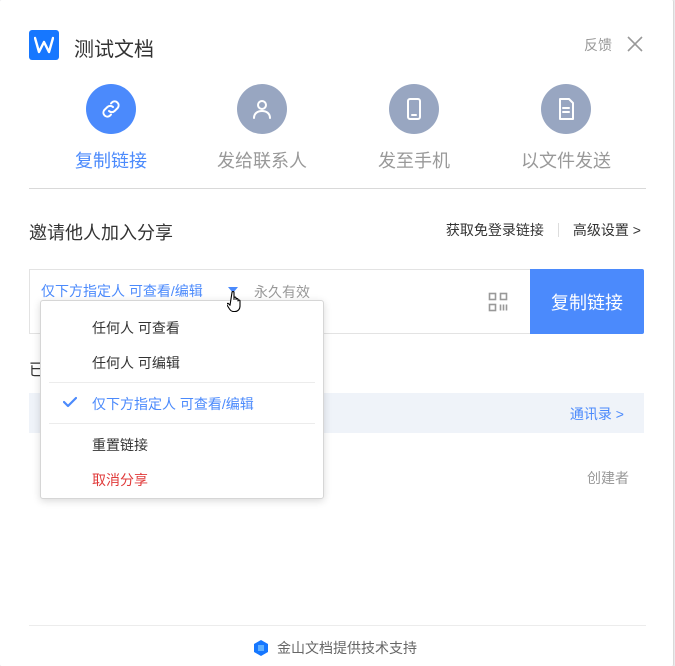  What do you see at coordinates (498, 302) in the screenshot?
I see `qrcode-icon` at bounding box center [498, 302].